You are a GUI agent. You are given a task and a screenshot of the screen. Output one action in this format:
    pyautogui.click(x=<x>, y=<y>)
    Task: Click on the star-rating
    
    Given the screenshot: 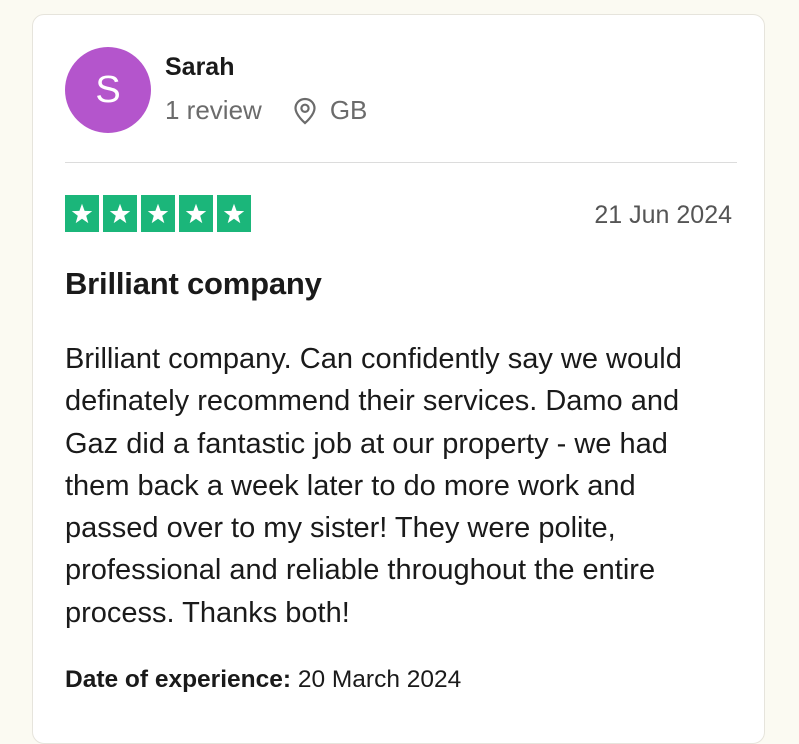 What is the action you would take?
    pyautogui.click(x=158, y=213)
    